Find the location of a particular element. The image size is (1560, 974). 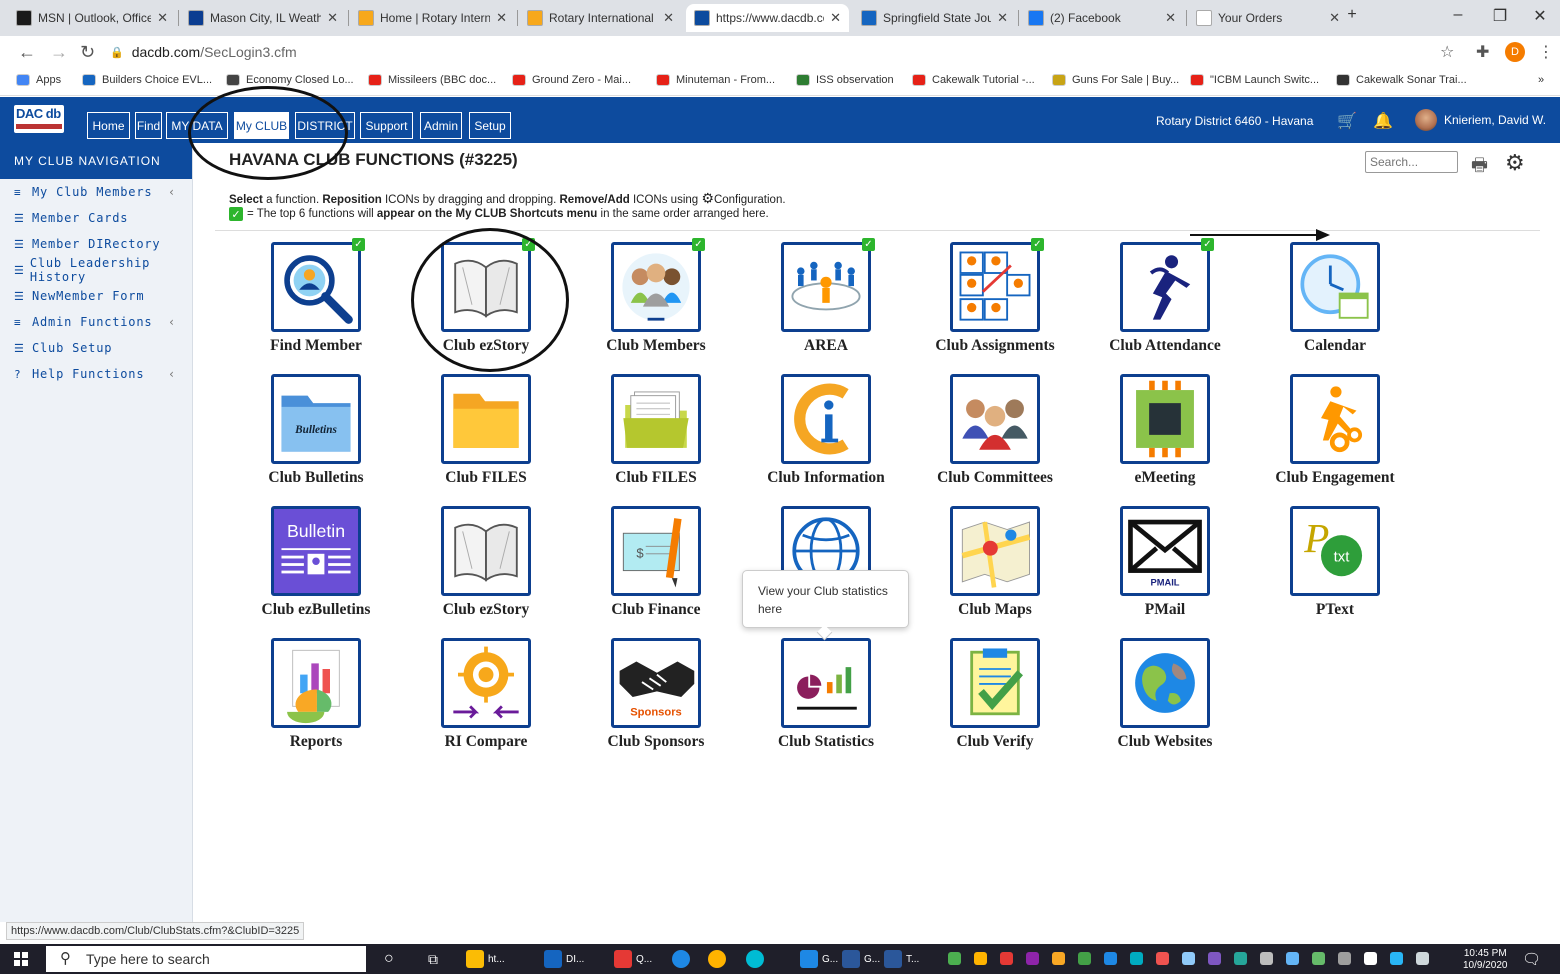

function-club-statistics: Club Statistics is located at coordinates (826, 703).